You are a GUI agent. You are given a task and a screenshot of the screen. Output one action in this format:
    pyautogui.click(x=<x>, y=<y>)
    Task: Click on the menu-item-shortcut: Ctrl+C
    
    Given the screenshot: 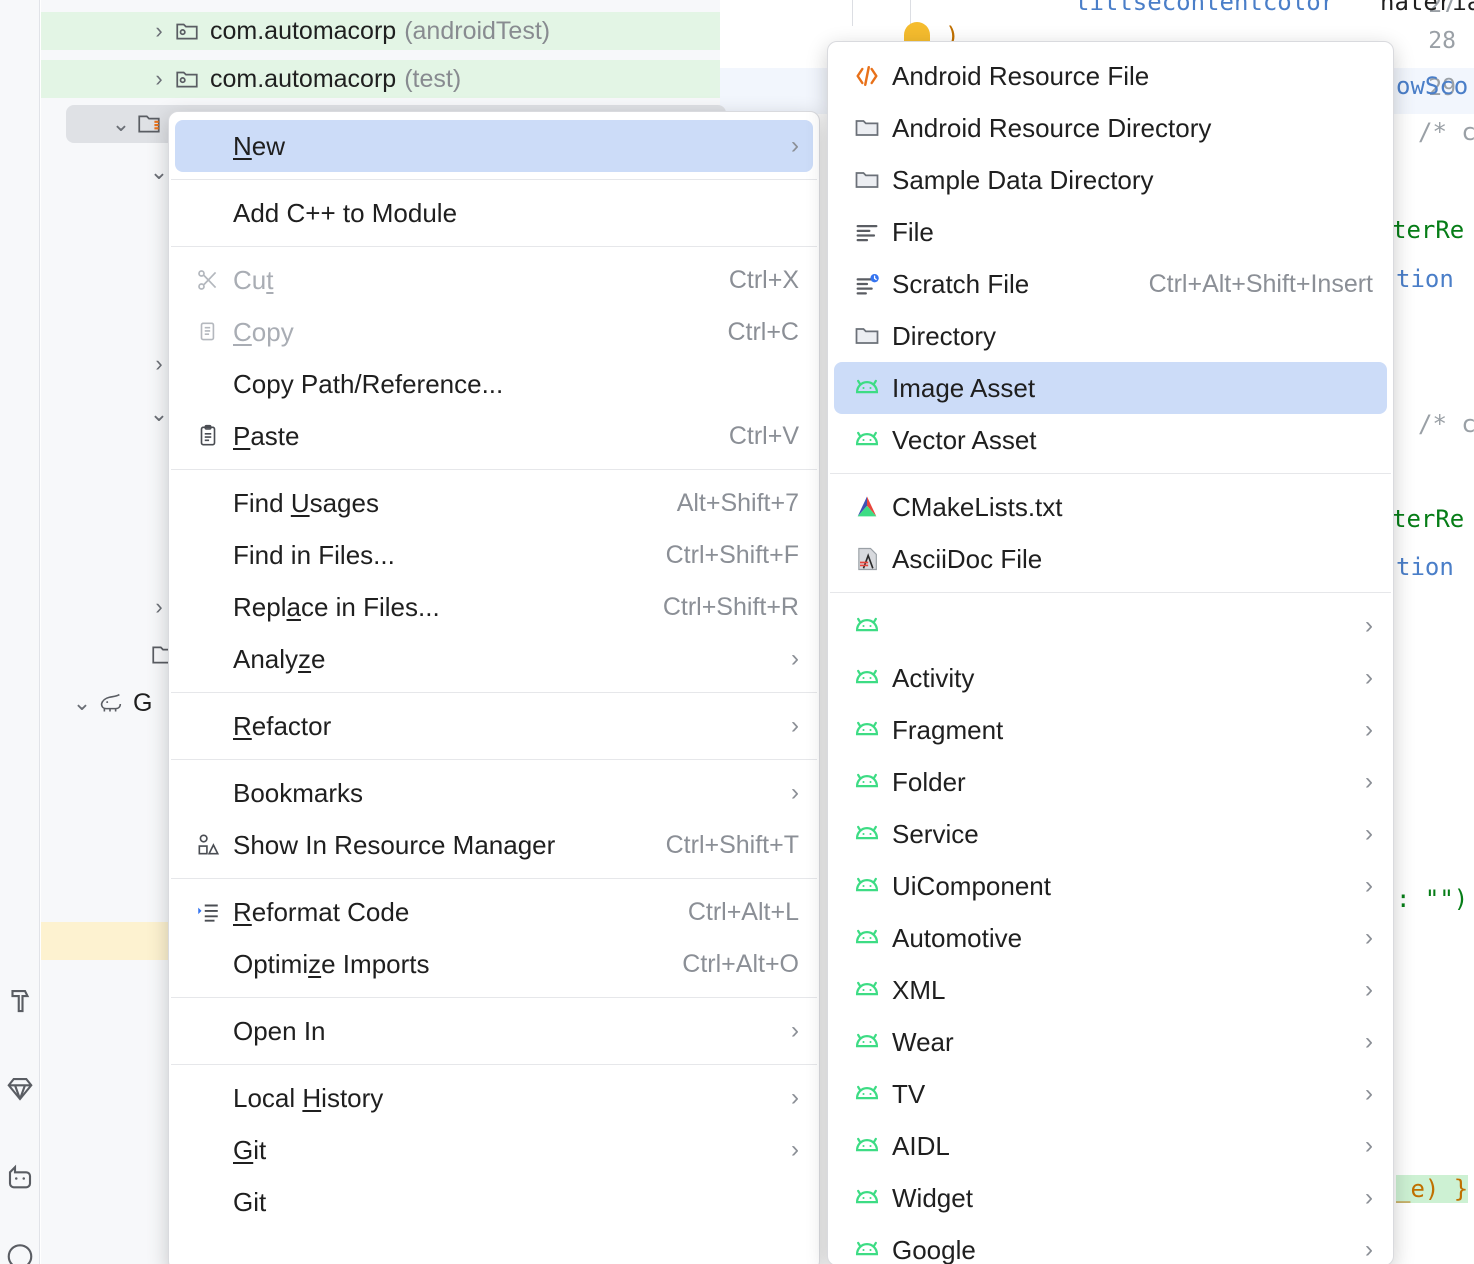 What is the action you would take?
    pyautogui.click(x=763, y=331)
    